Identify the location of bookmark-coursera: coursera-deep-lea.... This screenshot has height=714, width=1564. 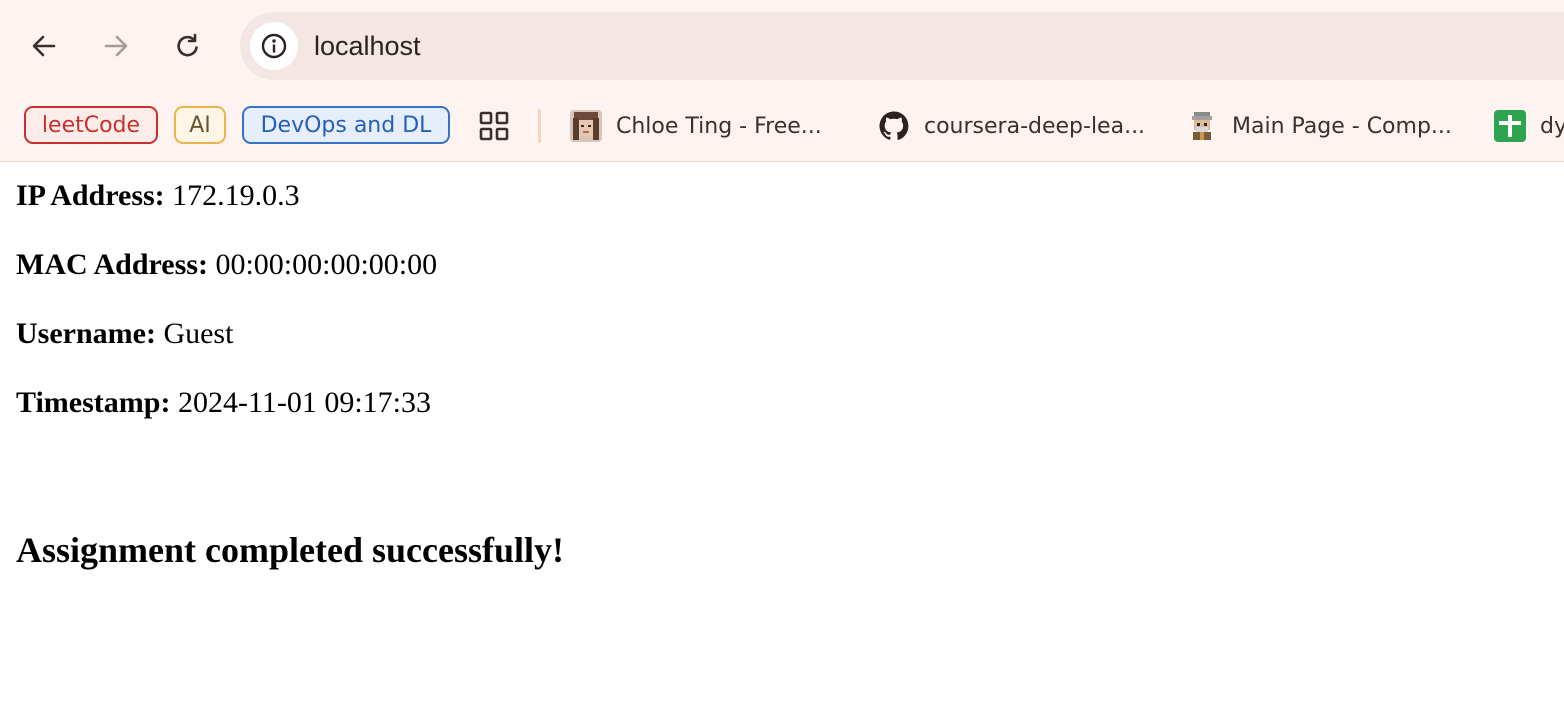
(1011, 126).